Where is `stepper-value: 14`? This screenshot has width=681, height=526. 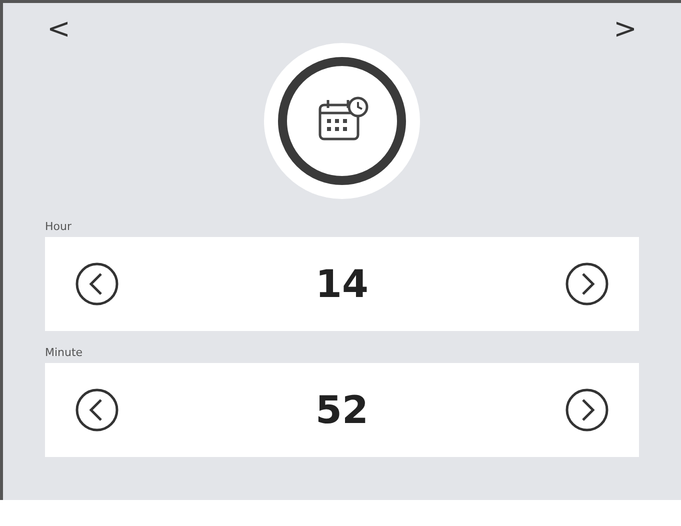 stepper-value: 14 is located at coordinates (342, 284).